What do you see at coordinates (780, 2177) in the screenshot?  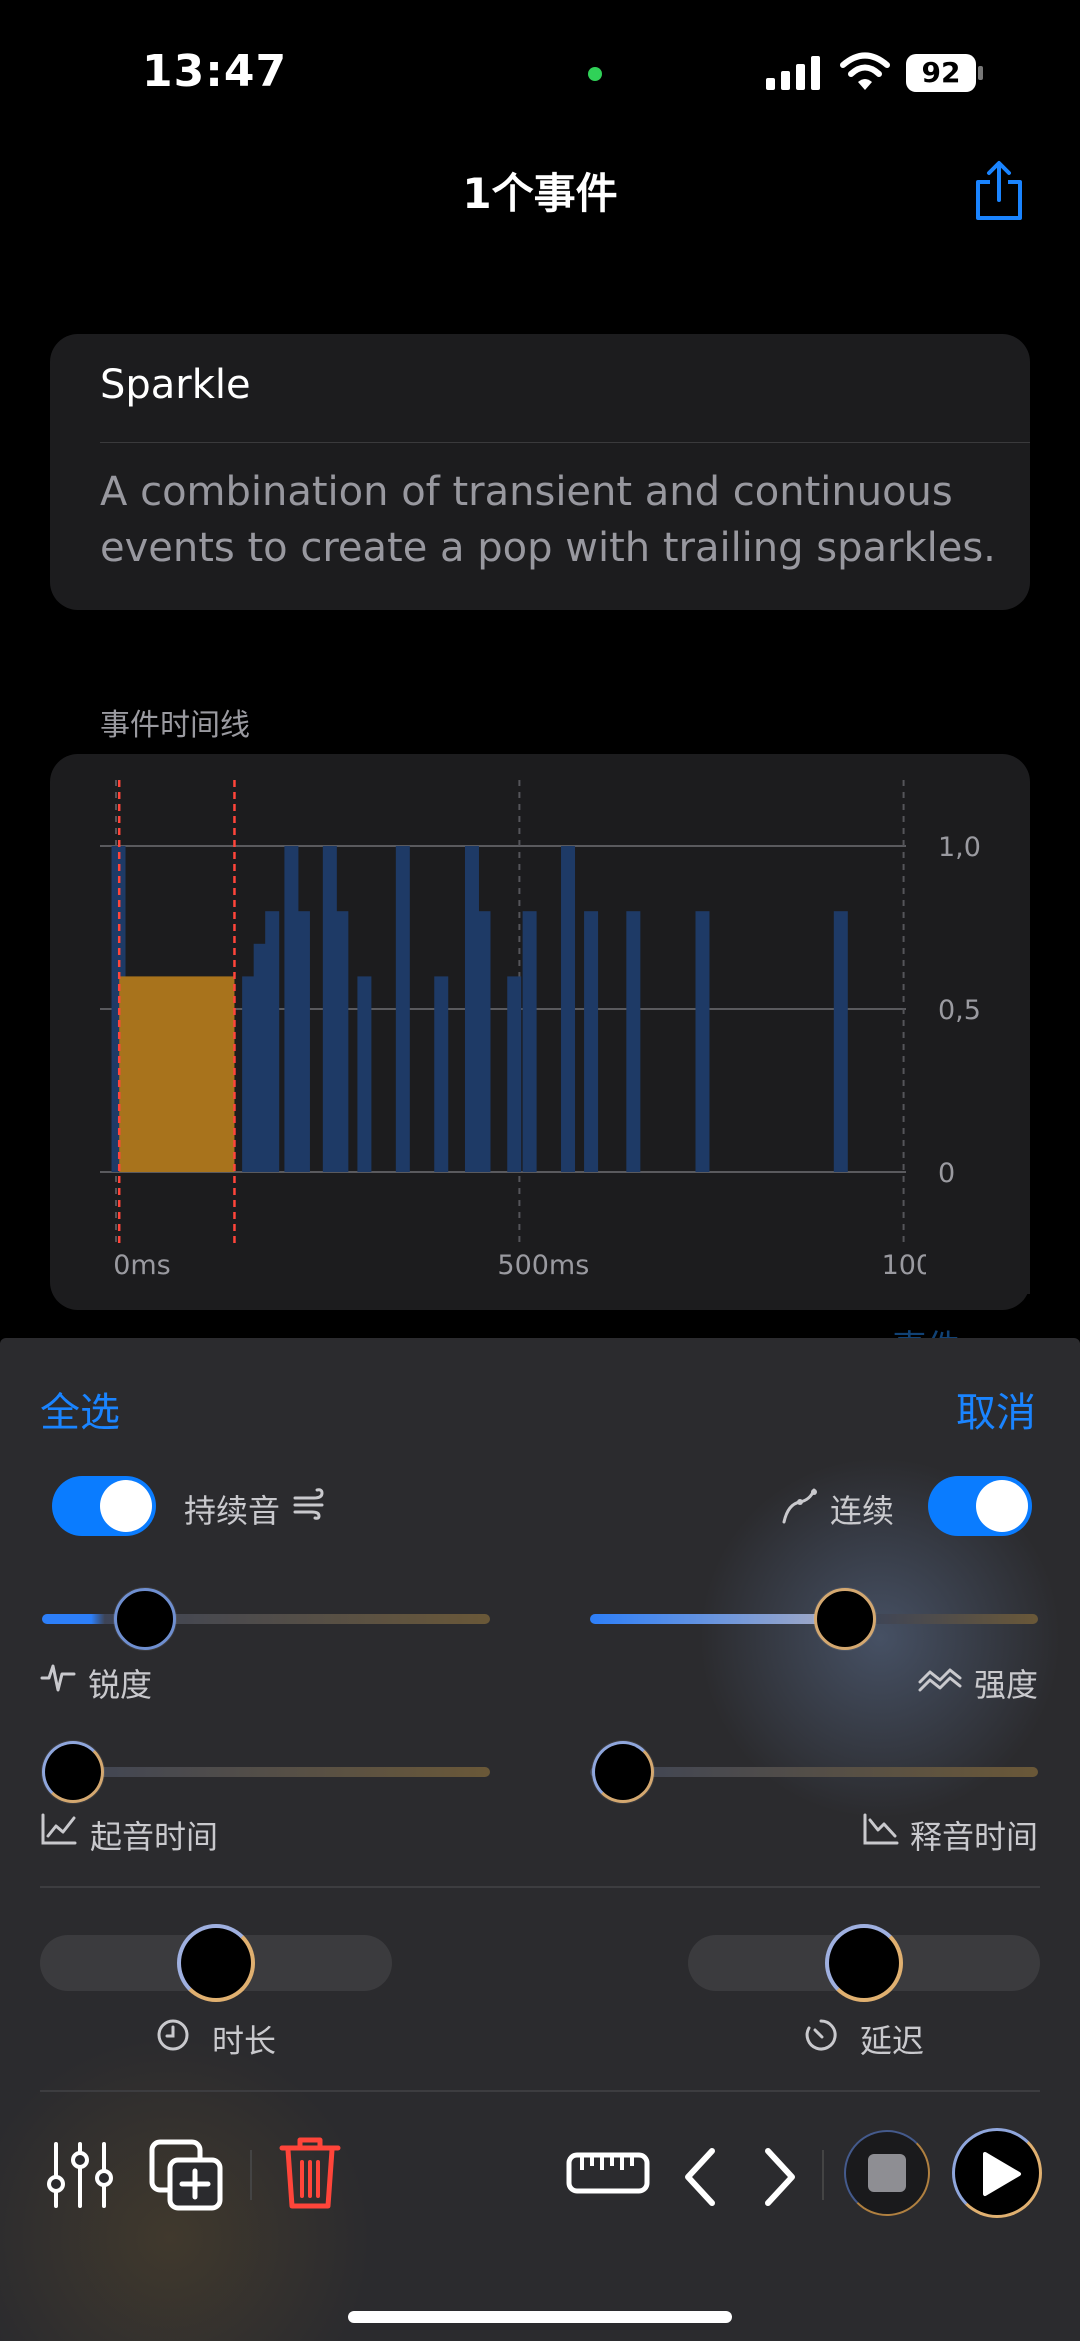 I see `next-icon` at bounding box center [780, 2177].